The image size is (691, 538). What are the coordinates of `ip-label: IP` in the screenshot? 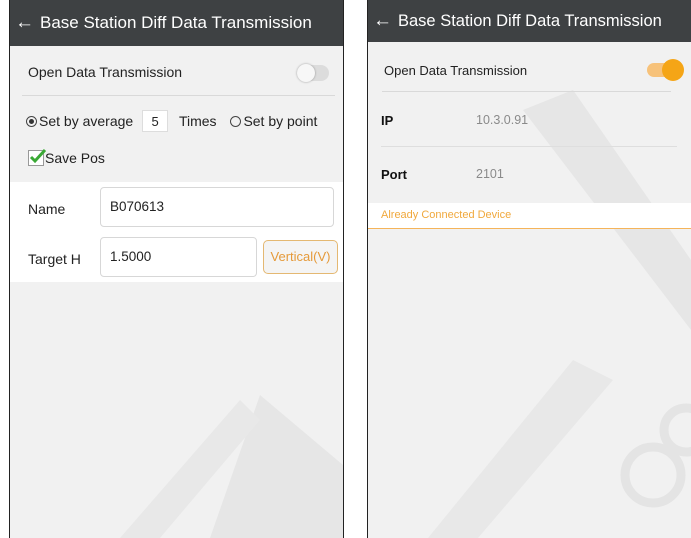 It's located at (387, 120).